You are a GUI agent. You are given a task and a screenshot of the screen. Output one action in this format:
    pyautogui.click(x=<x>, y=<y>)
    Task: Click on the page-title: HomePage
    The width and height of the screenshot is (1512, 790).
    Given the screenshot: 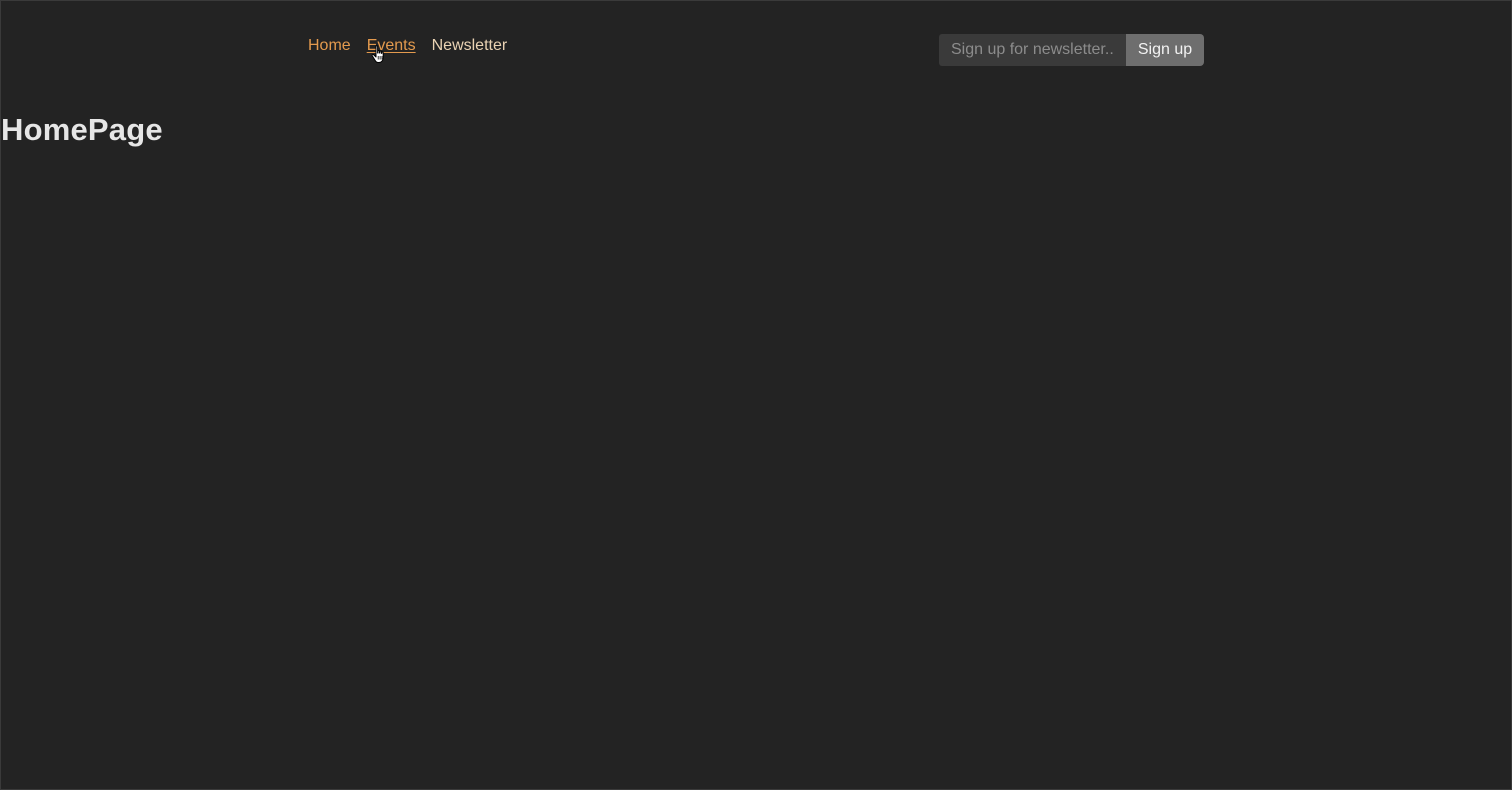 What is the action you would take?
    pyautogui.click(x=82, y=129)
    